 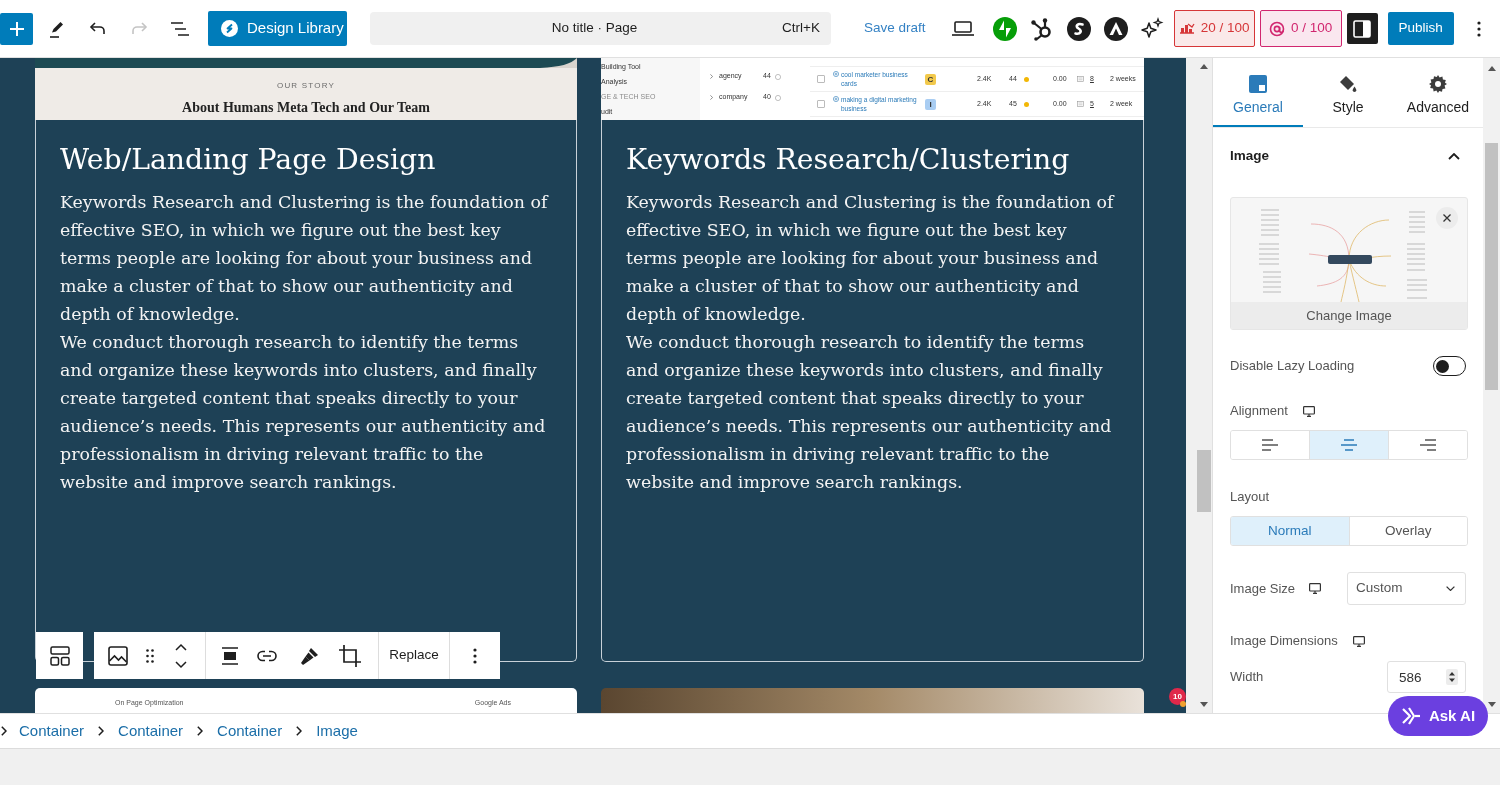 What do you see at coordinates (306, 86) in the screenshot?
I see `eyebrow-text: OUR STORY` at bounding box center [306, 86].